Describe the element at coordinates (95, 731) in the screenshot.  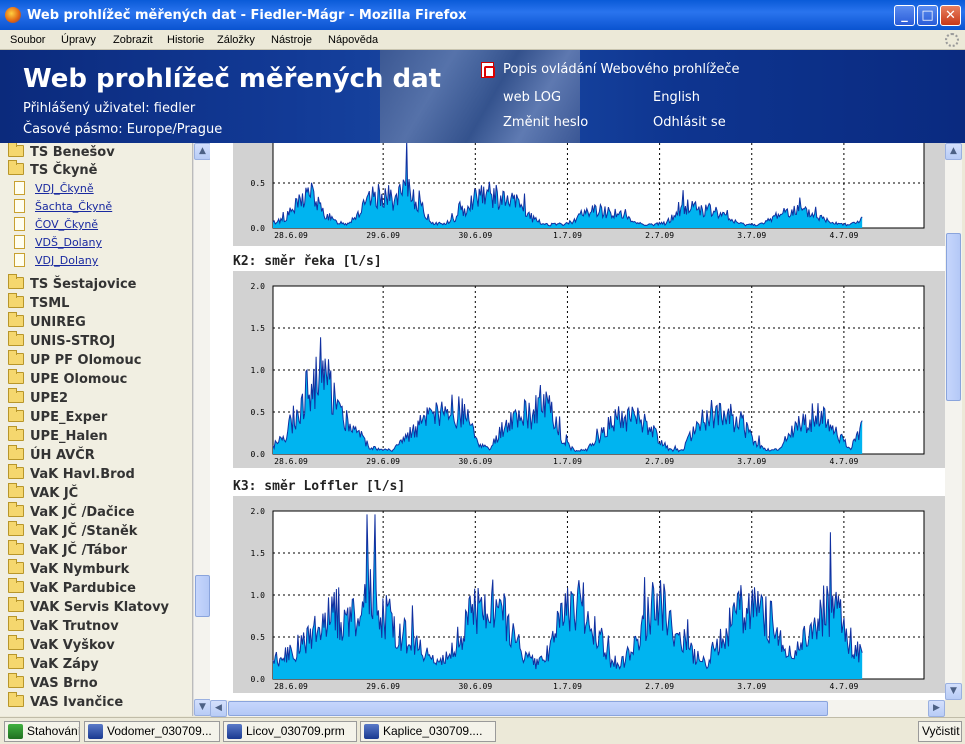
I see `file-icon` at that location.